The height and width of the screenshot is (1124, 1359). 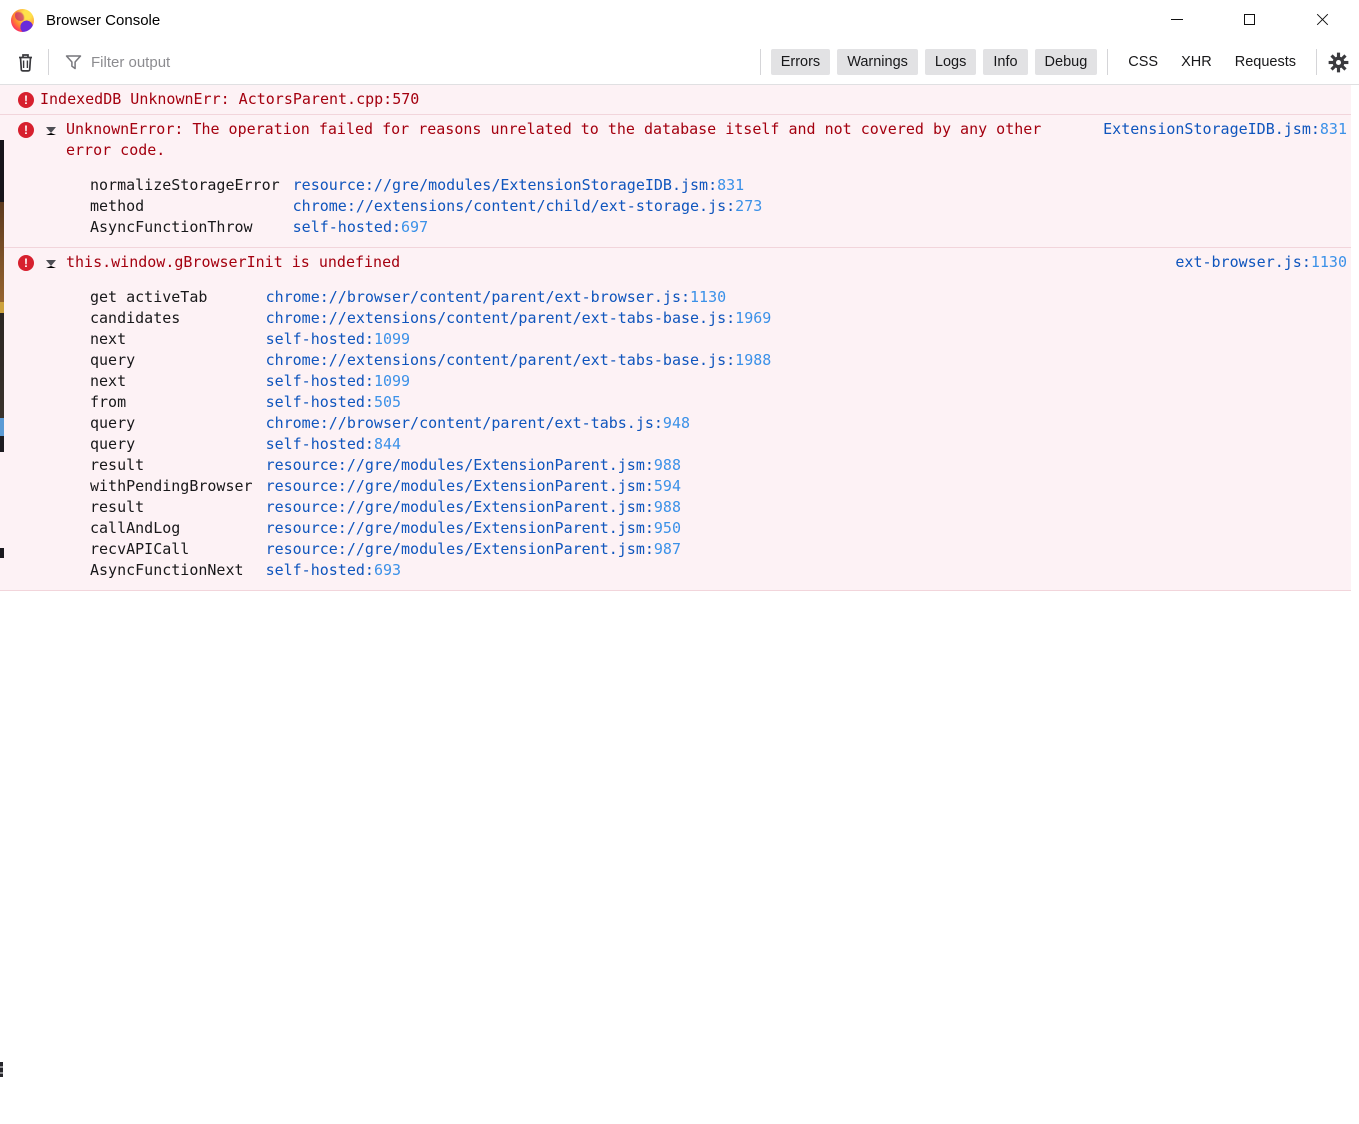 What do you see at coordinates (103, 20) in the screenshot?
I see `window-title: Browser Console` at bounding box center [103, 20].